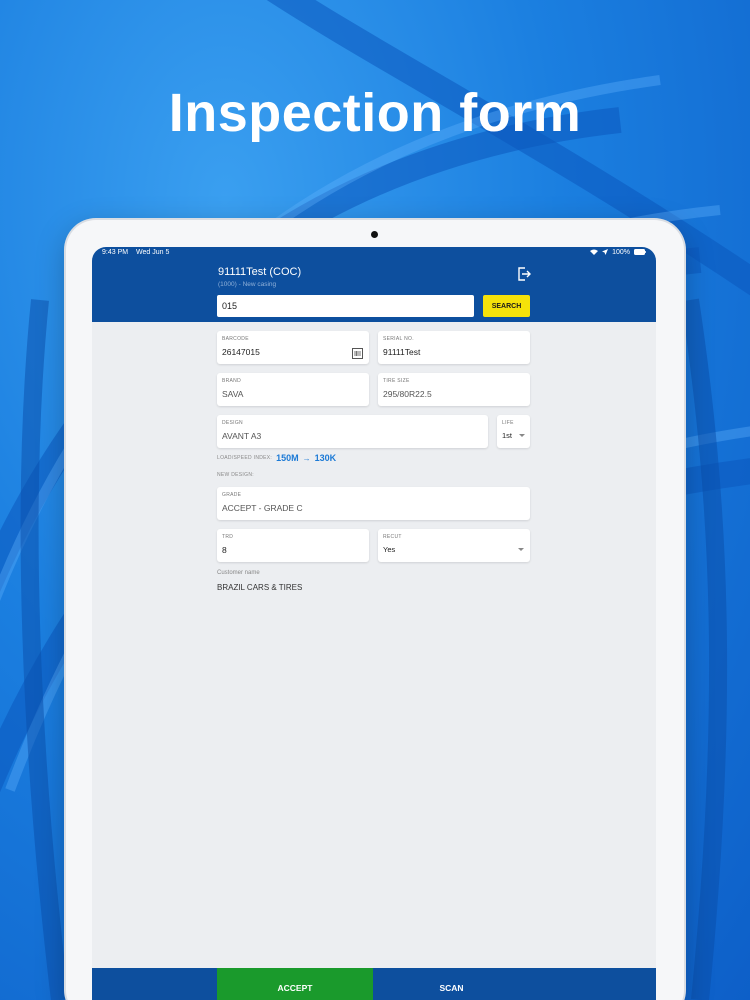 Image resolution: width=750 pixels, height=1000 pixels. I want to click on scan-button: SCAN, so click(451, 984).